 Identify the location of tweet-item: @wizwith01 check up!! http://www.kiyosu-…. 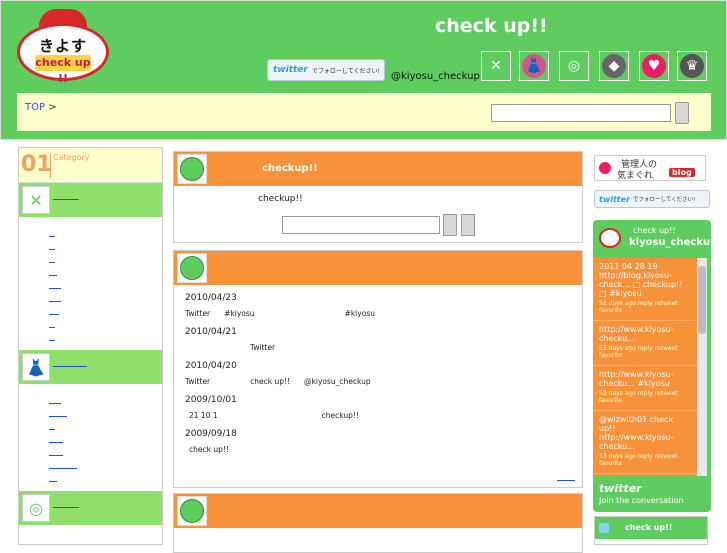
(645, 442).